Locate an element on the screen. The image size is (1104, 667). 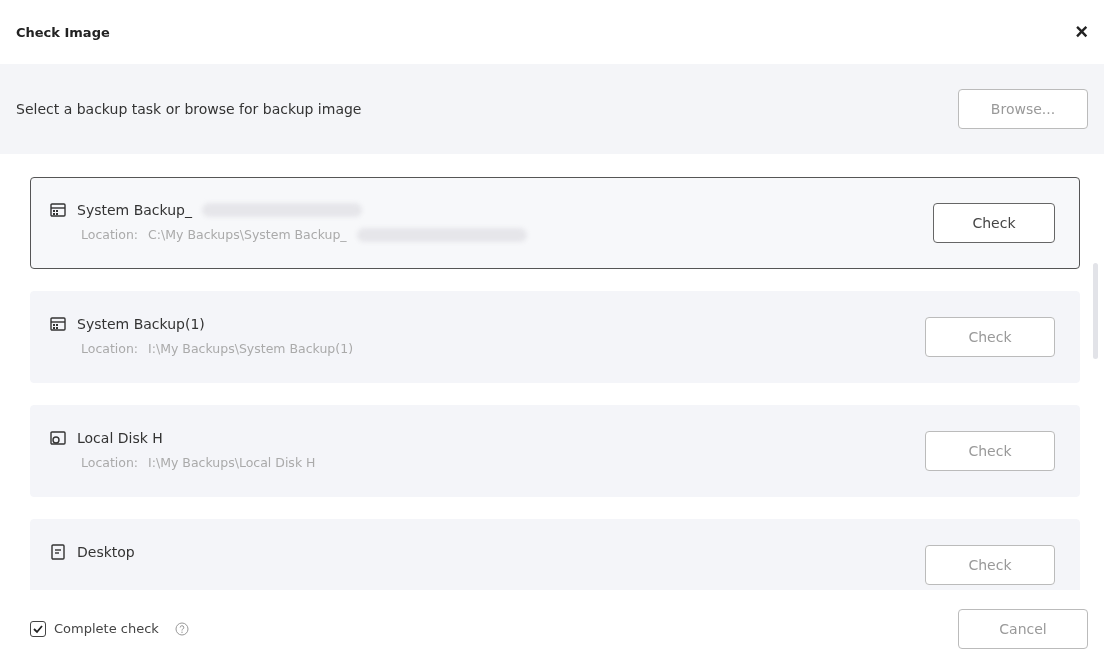
location-path: I:\My Backups\Local Disk H is located at coordinates (232, 462).